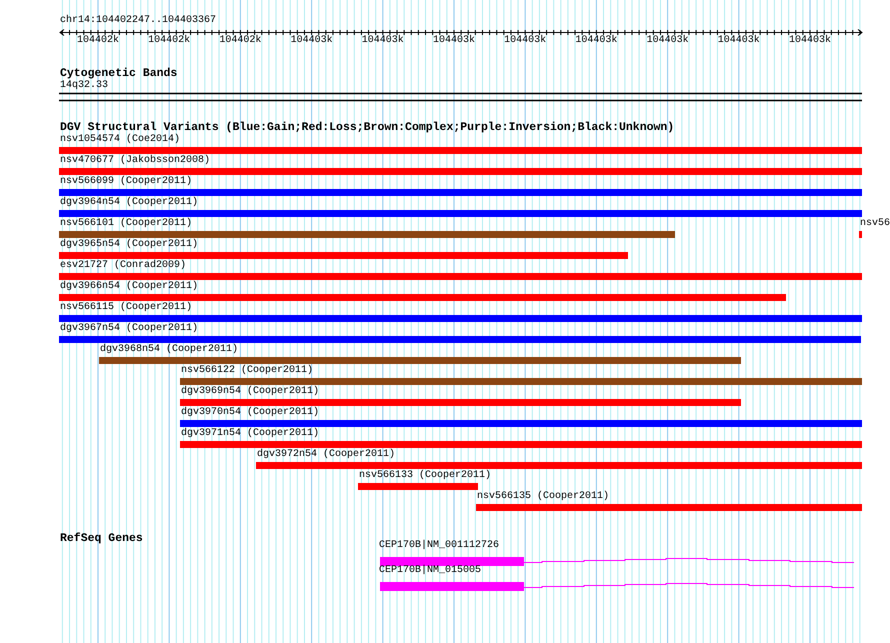 This screenshot has width=890, height=643. I want to click on variant-label: dgv3971n54 (Cooper2011), so click(250, 434).